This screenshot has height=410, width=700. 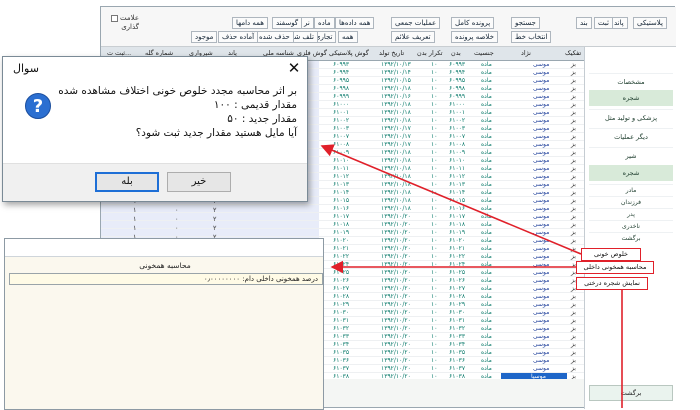 I want to click on inbreeding-button: خلوص خونی, so click(x=611, y=254).